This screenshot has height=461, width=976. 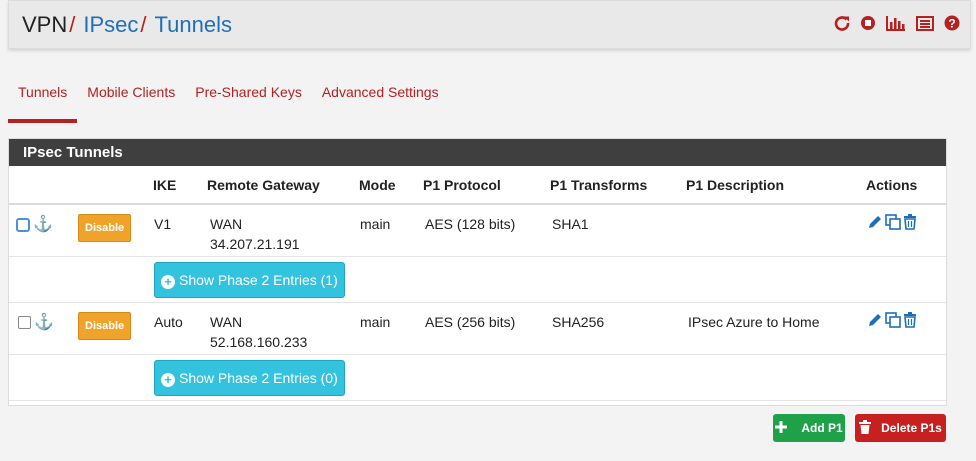 I want to click on tab-mobile-clients: Mobile Clients, so click(x=131, y=96).